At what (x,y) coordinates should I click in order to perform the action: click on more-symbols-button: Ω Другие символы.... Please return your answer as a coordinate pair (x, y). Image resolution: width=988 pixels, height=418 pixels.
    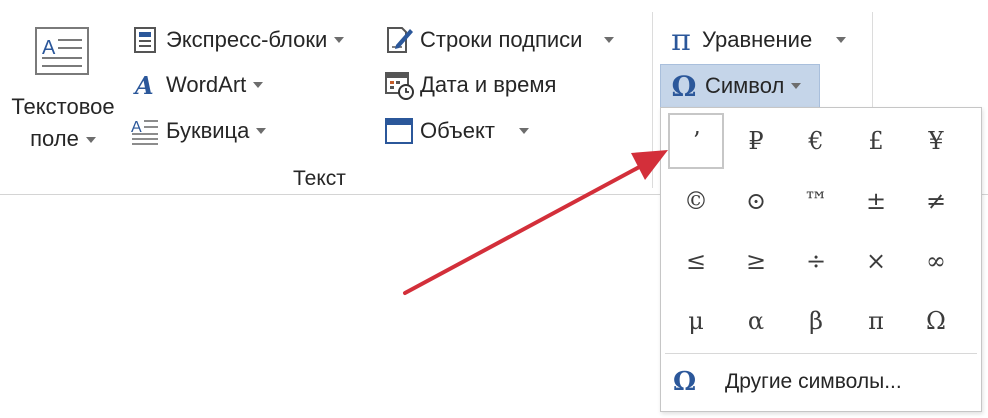
    Looking at the image, I should click on (787, 382).